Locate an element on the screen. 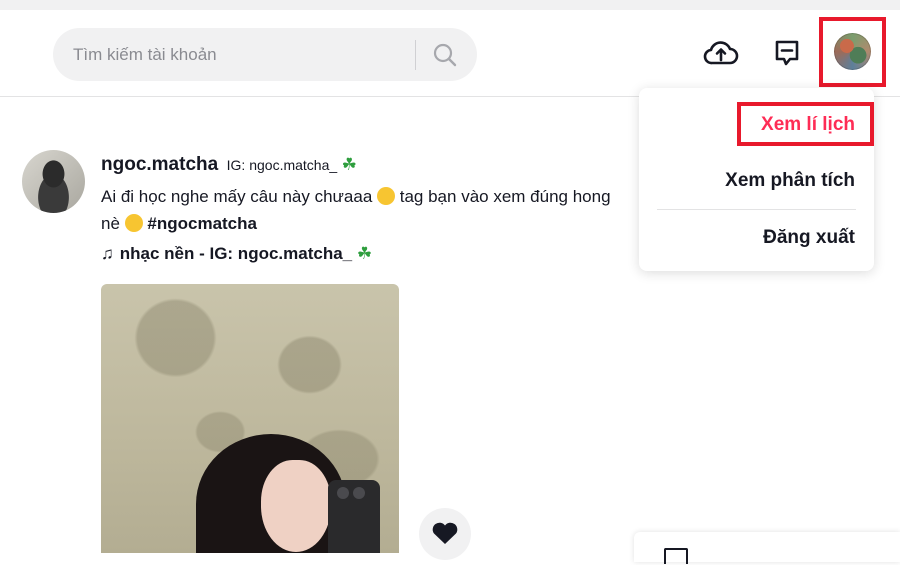 The height and width of the screenshot is (565, 900). author-avatar is located at coordinates (53, 181).